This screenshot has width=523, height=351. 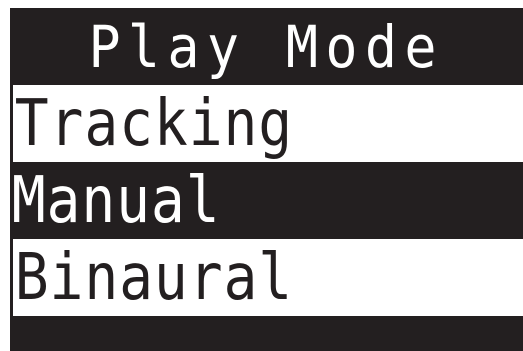 I want to click on page-title: Play Mode, so click(x=266, y=46).